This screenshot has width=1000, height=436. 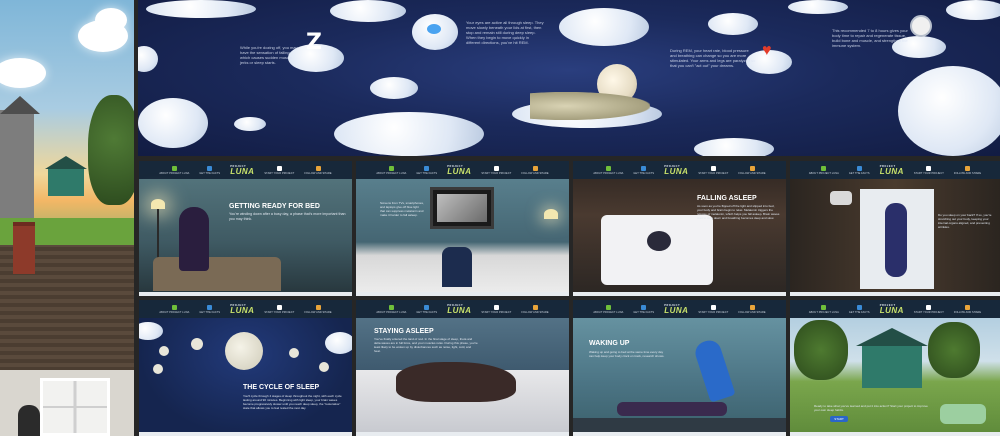 What do you see at coordinates (659, 241) in the screenshot?
I see `sleeping-head` at bounding box center [659, 241].